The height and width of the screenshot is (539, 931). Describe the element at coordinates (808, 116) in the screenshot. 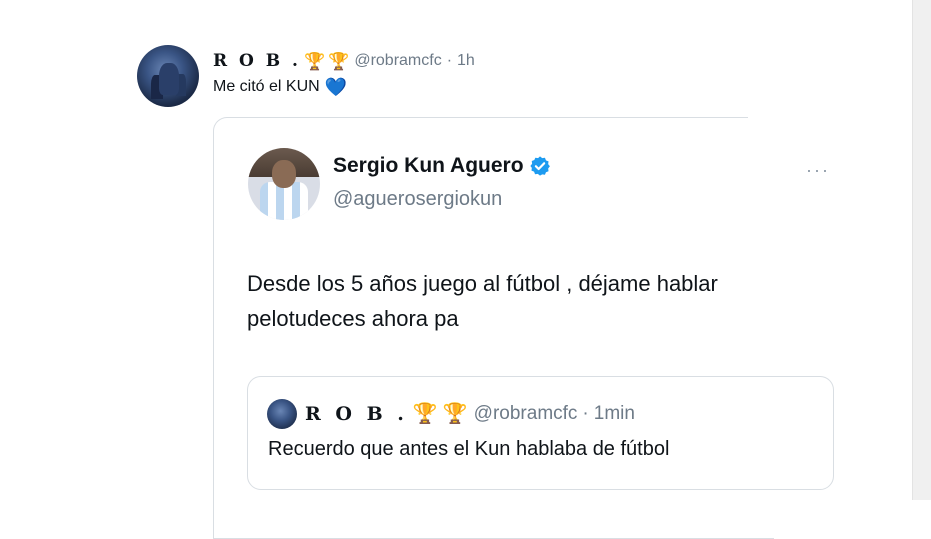

I see `card-edge-mask` at that location.